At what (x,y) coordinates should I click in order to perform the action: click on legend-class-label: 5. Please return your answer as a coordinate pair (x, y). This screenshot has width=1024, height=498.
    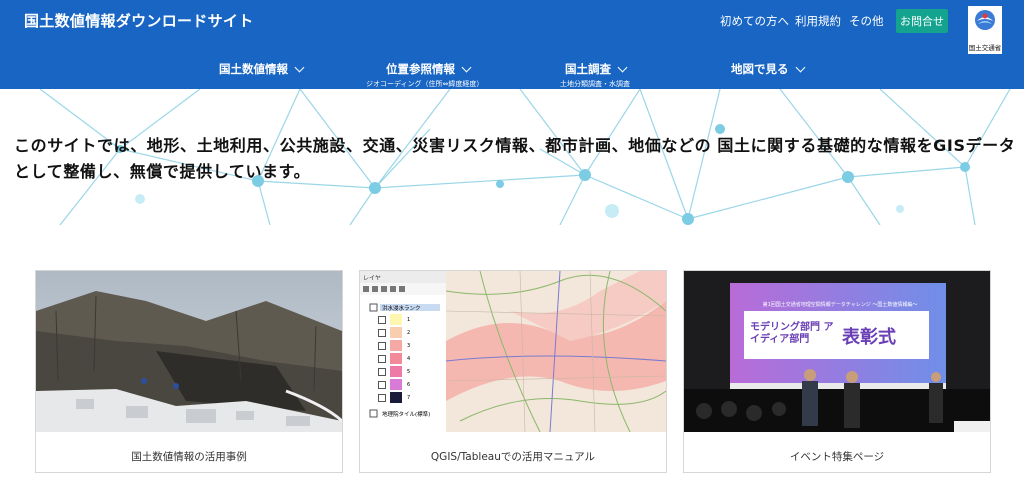
    Looking at the image, I should click on (409, 371).